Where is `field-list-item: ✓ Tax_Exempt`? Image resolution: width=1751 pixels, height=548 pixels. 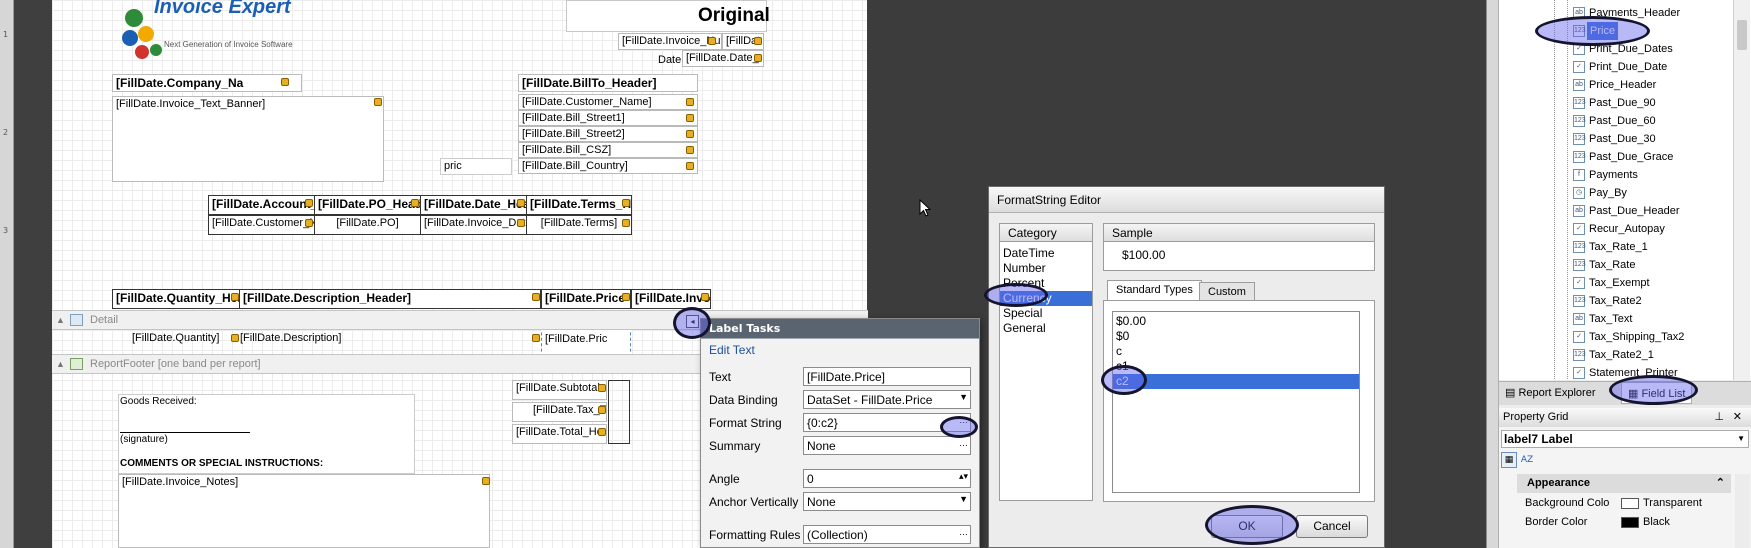 field-list-item: ✓ Tax_Exempt is located at coordinates (1658, 283).